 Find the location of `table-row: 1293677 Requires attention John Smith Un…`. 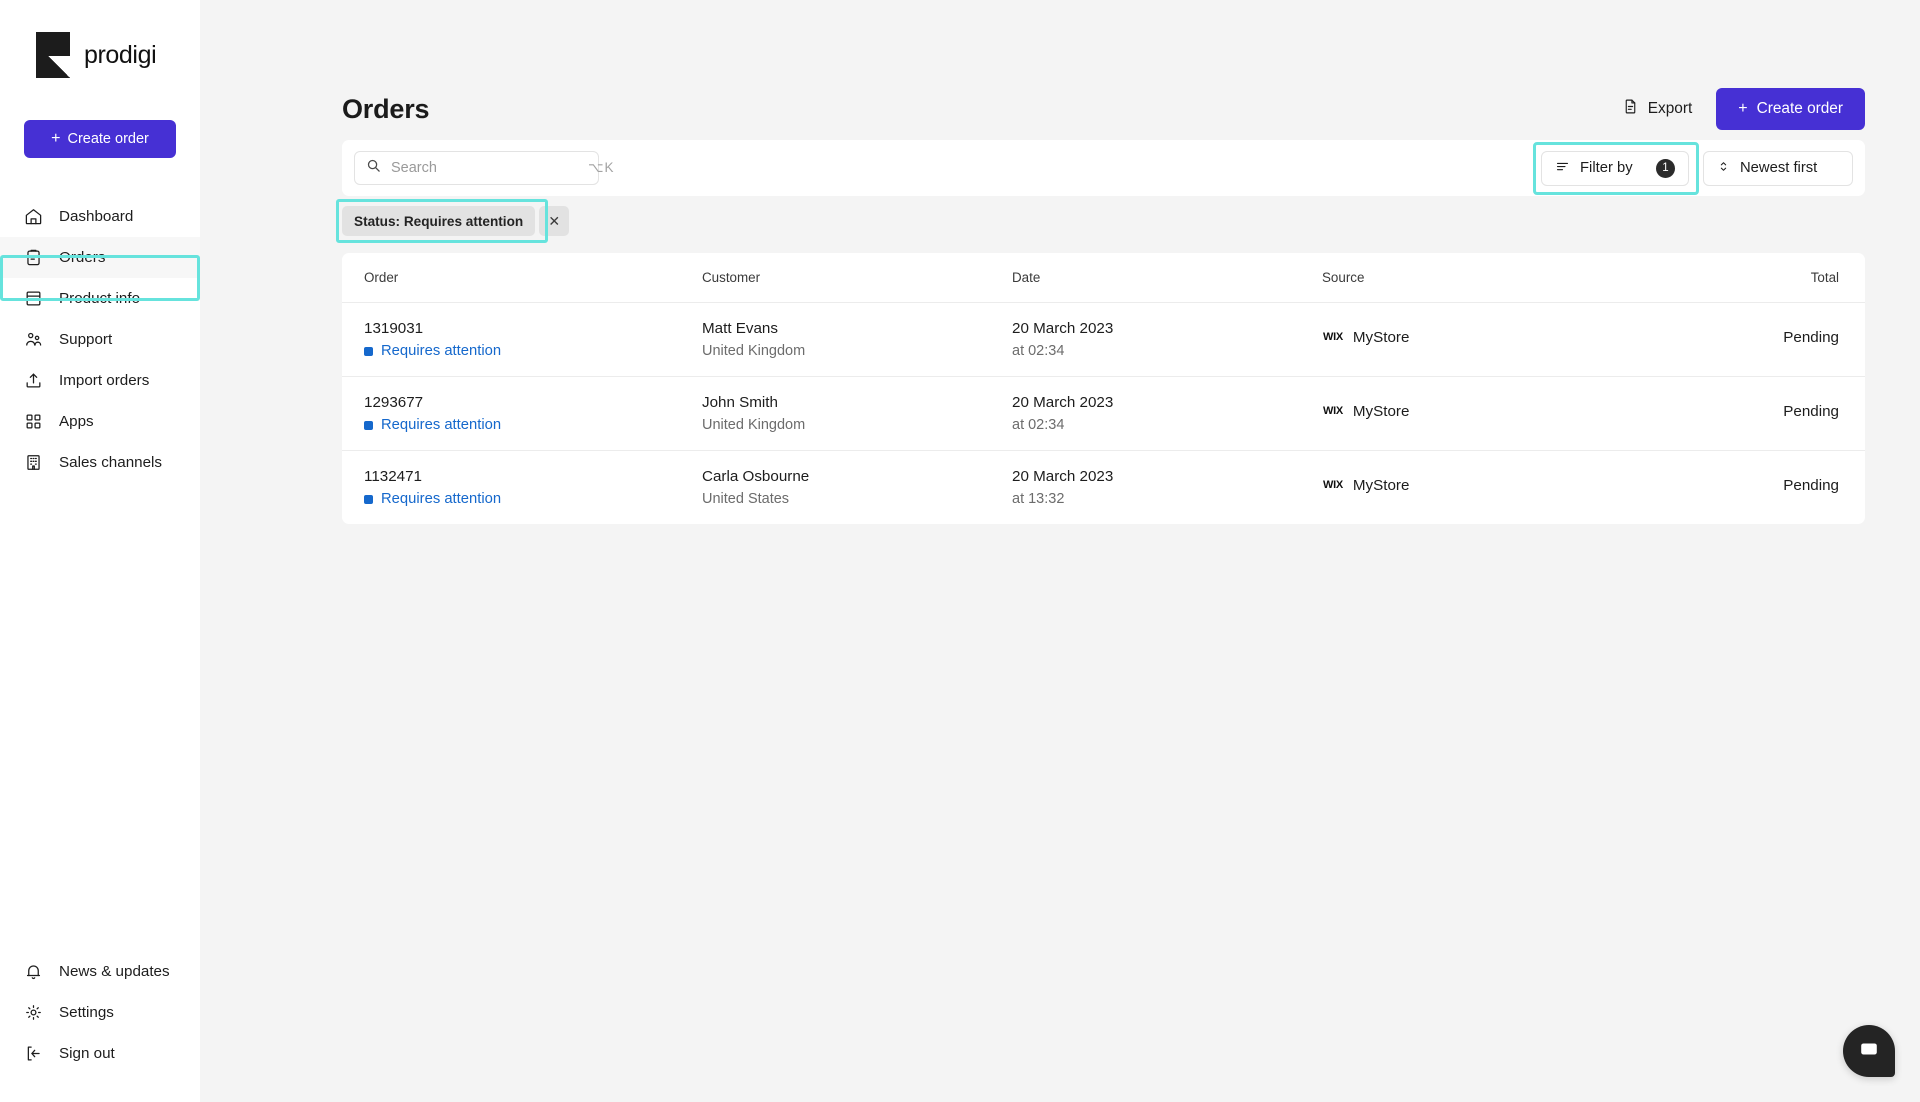

table-row: 1293677 Requires attention John Smith Un… is located at coordinates (1103, 414).